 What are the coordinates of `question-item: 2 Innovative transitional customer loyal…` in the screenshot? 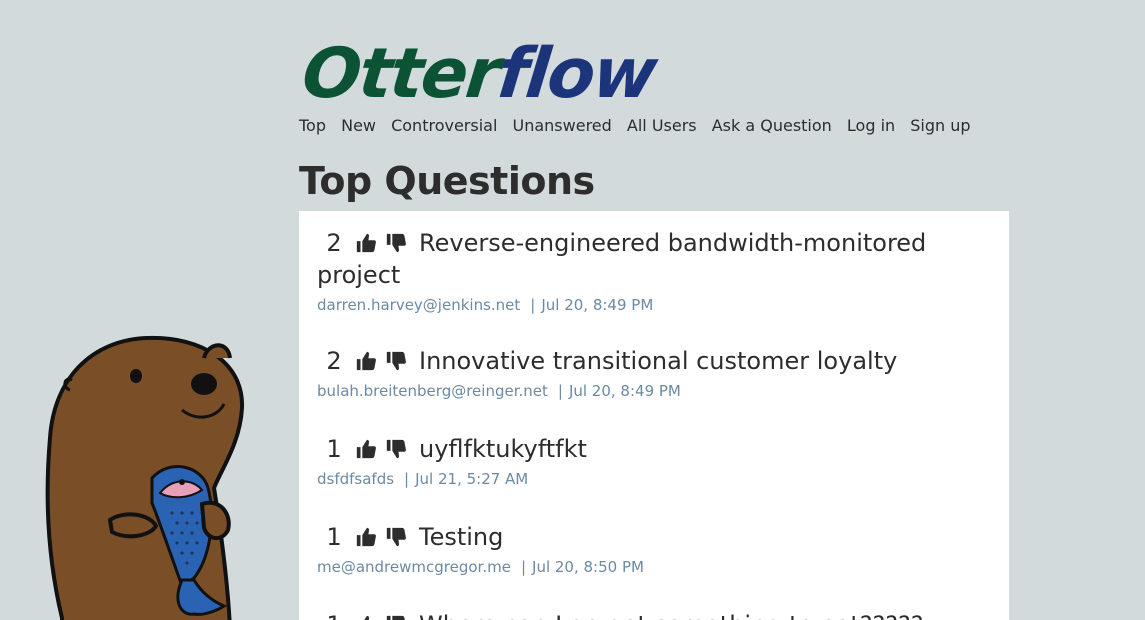 It's located at (654, 358).